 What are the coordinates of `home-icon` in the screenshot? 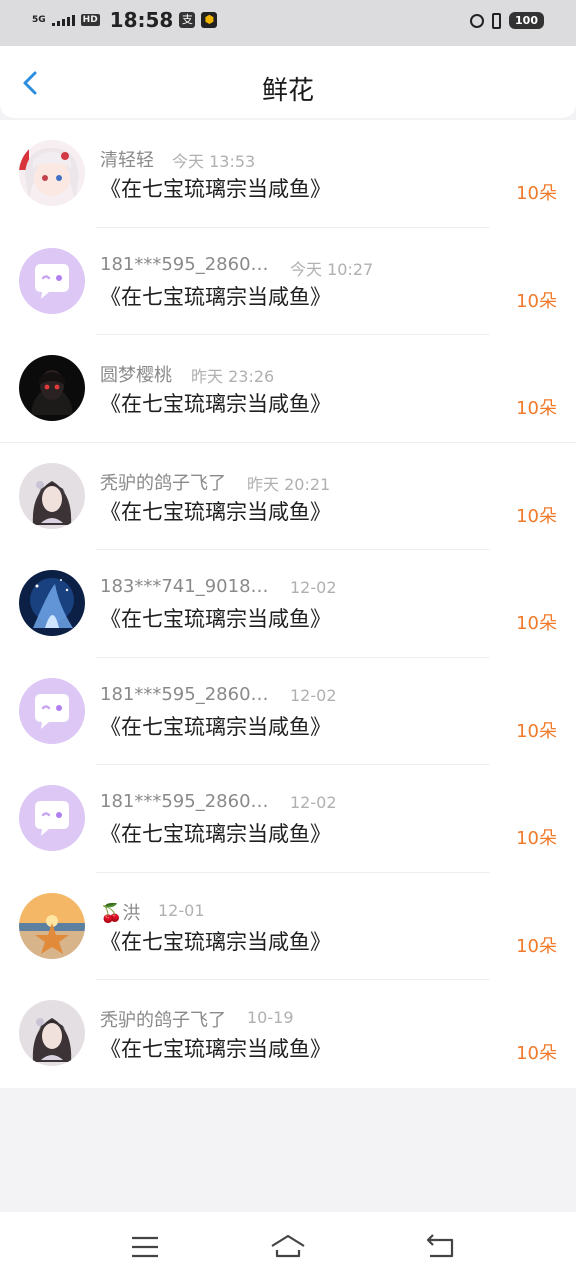 It's located at (288, 1246).